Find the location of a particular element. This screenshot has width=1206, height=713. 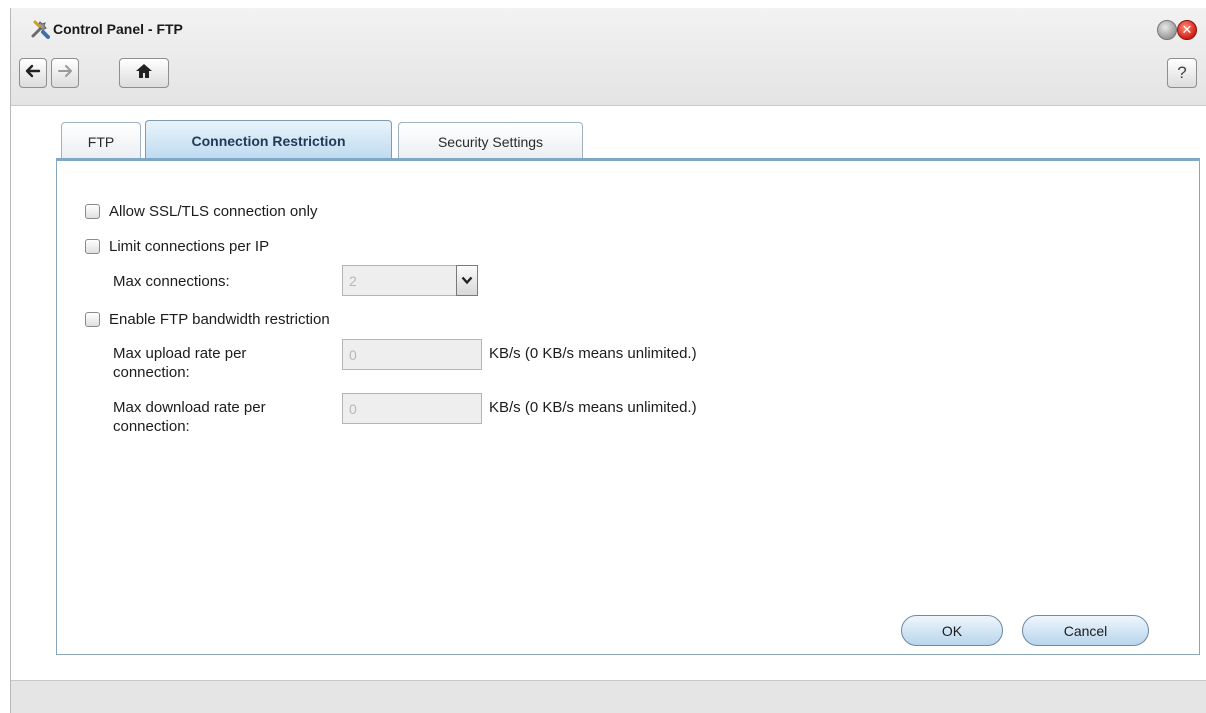

max-connections-value: 2 is located at coordinates (353, 281).